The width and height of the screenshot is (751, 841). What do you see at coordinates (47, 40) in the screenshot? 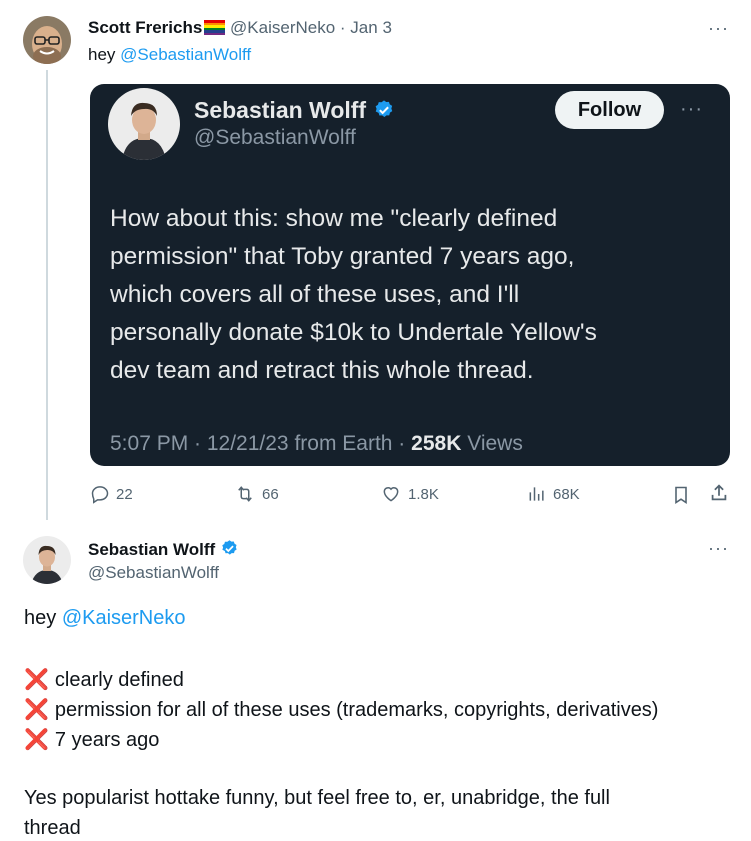
I see `avatar-scott` at bounding box center [47, 40].